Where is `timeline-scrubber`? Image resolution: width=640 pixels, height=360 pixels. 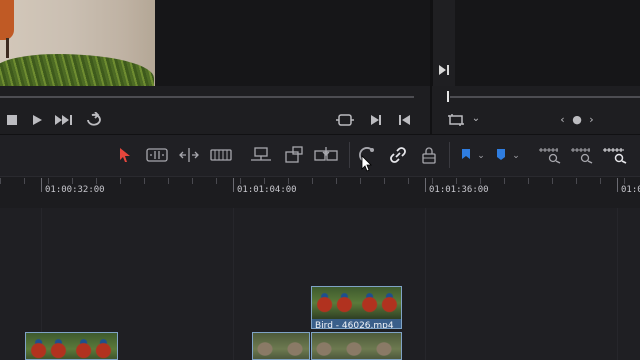 timeline-scrubber is located at coordinates (545, 97).